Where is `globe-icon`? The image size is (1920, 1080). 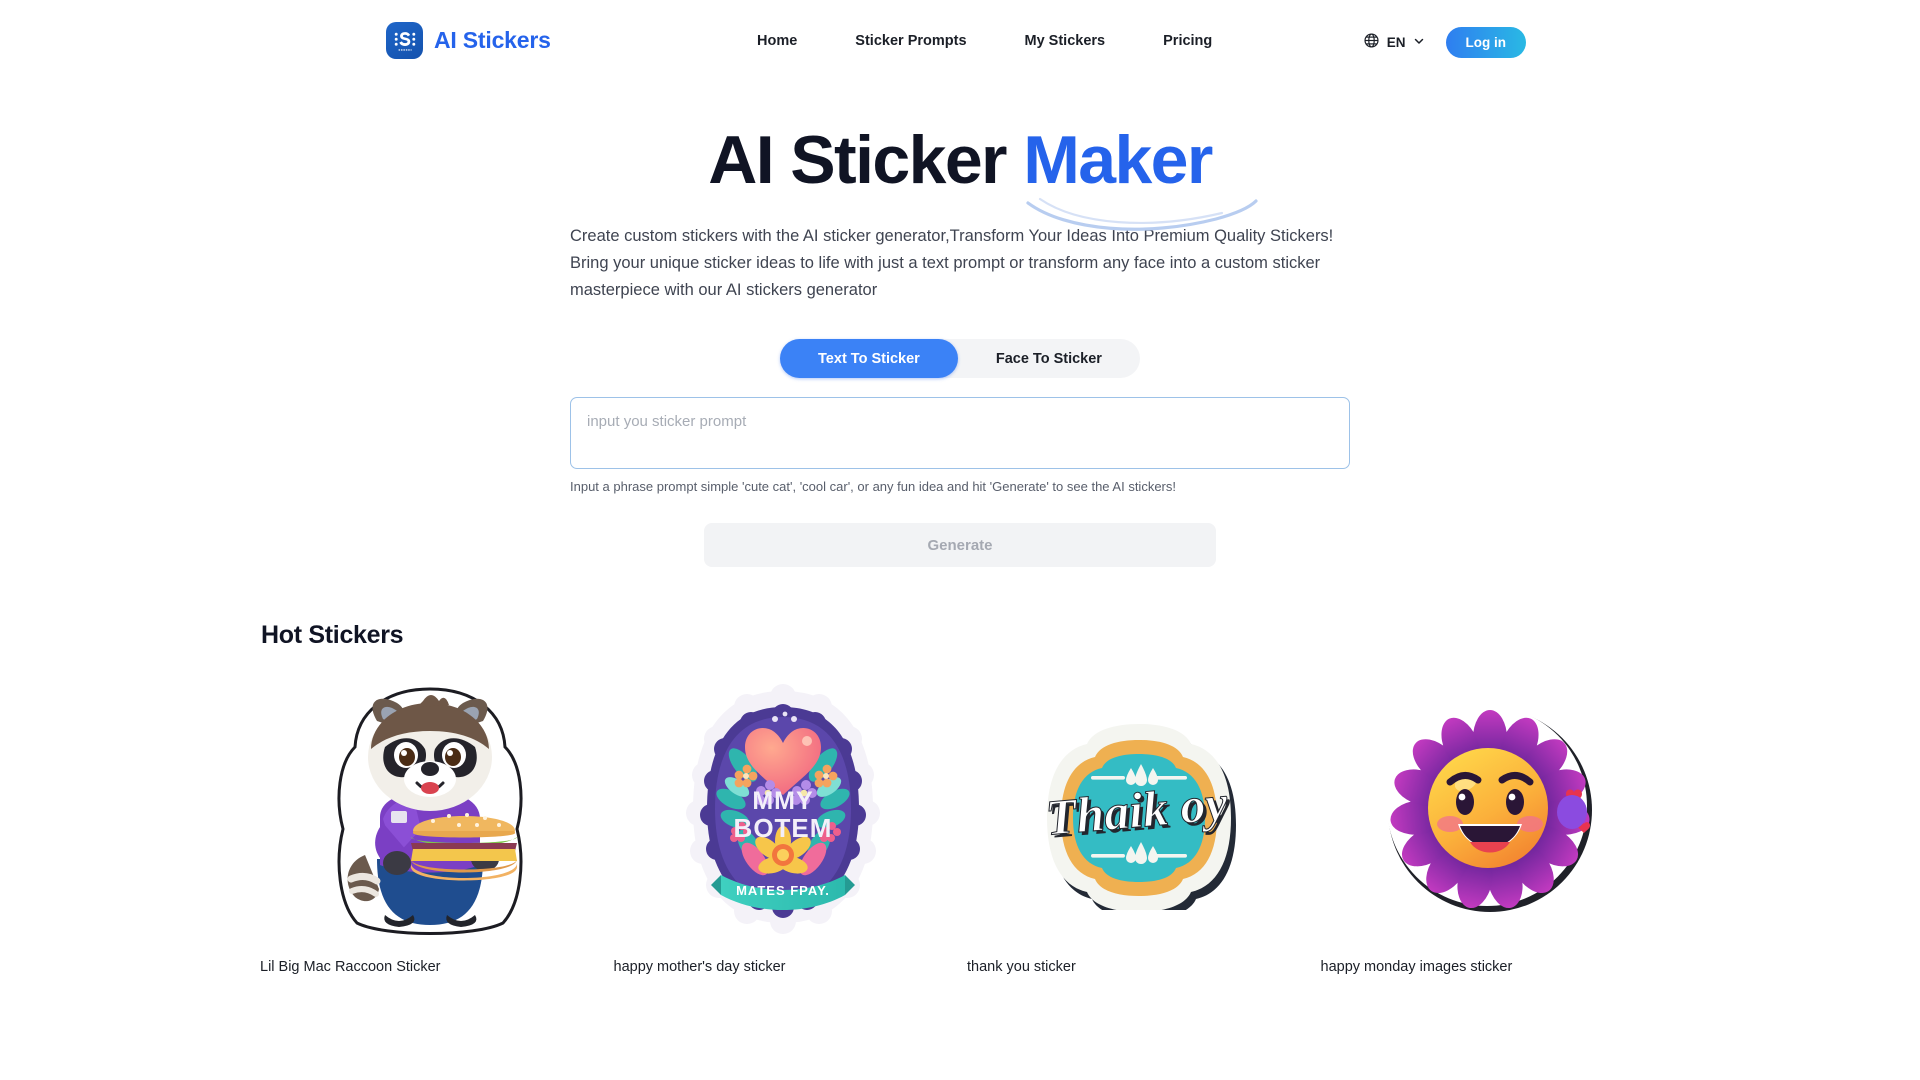 globe-icon is located at coordinates (1371, 43).